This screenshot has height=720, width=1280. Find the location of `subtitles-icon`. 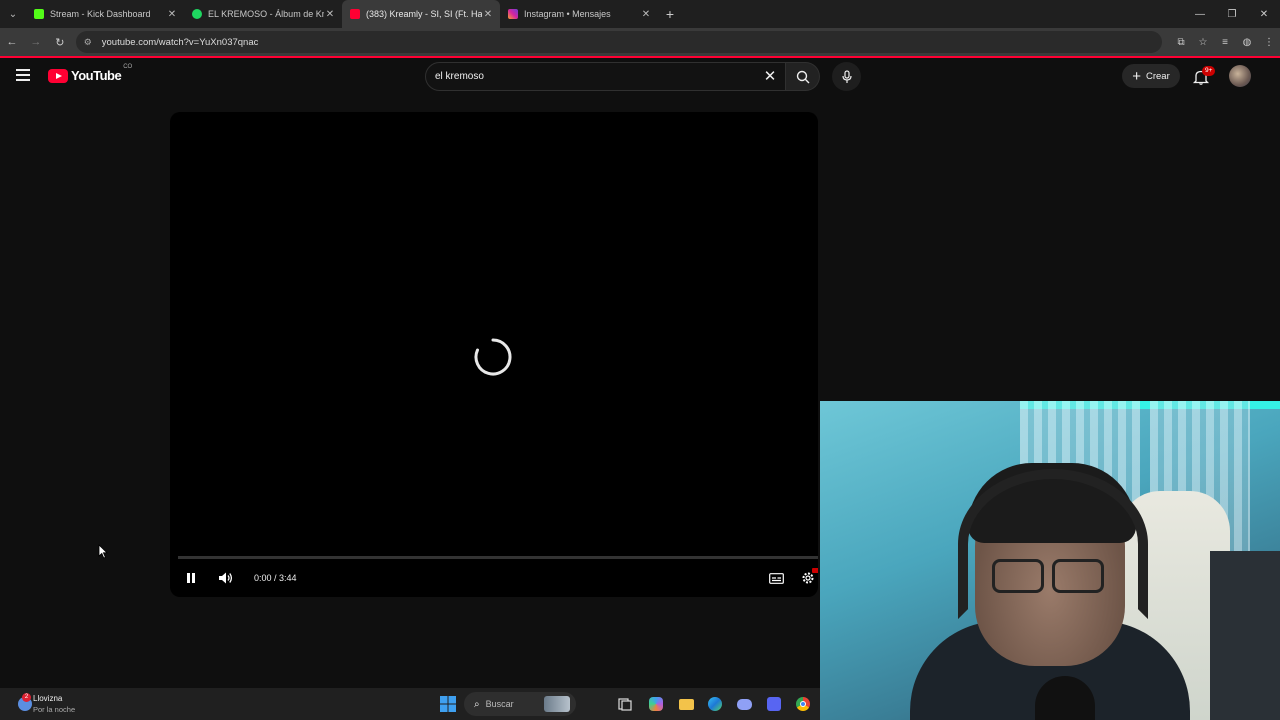

subtitles-icon is located at coordinates (776, 578).